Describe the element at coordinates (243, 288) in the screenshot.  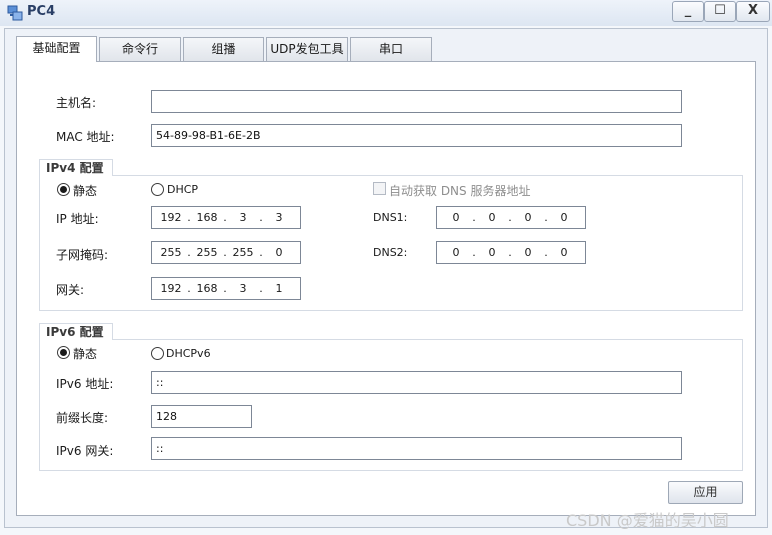
I see `gateway-octet: 3` at that location.